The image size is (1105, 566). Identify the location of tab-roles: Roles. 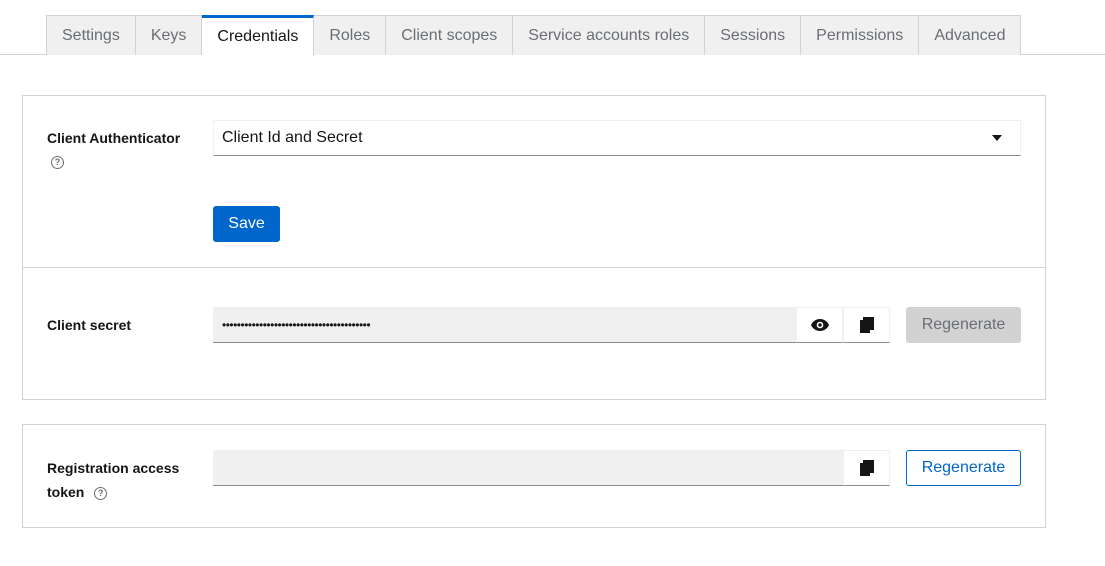
(350, 35).